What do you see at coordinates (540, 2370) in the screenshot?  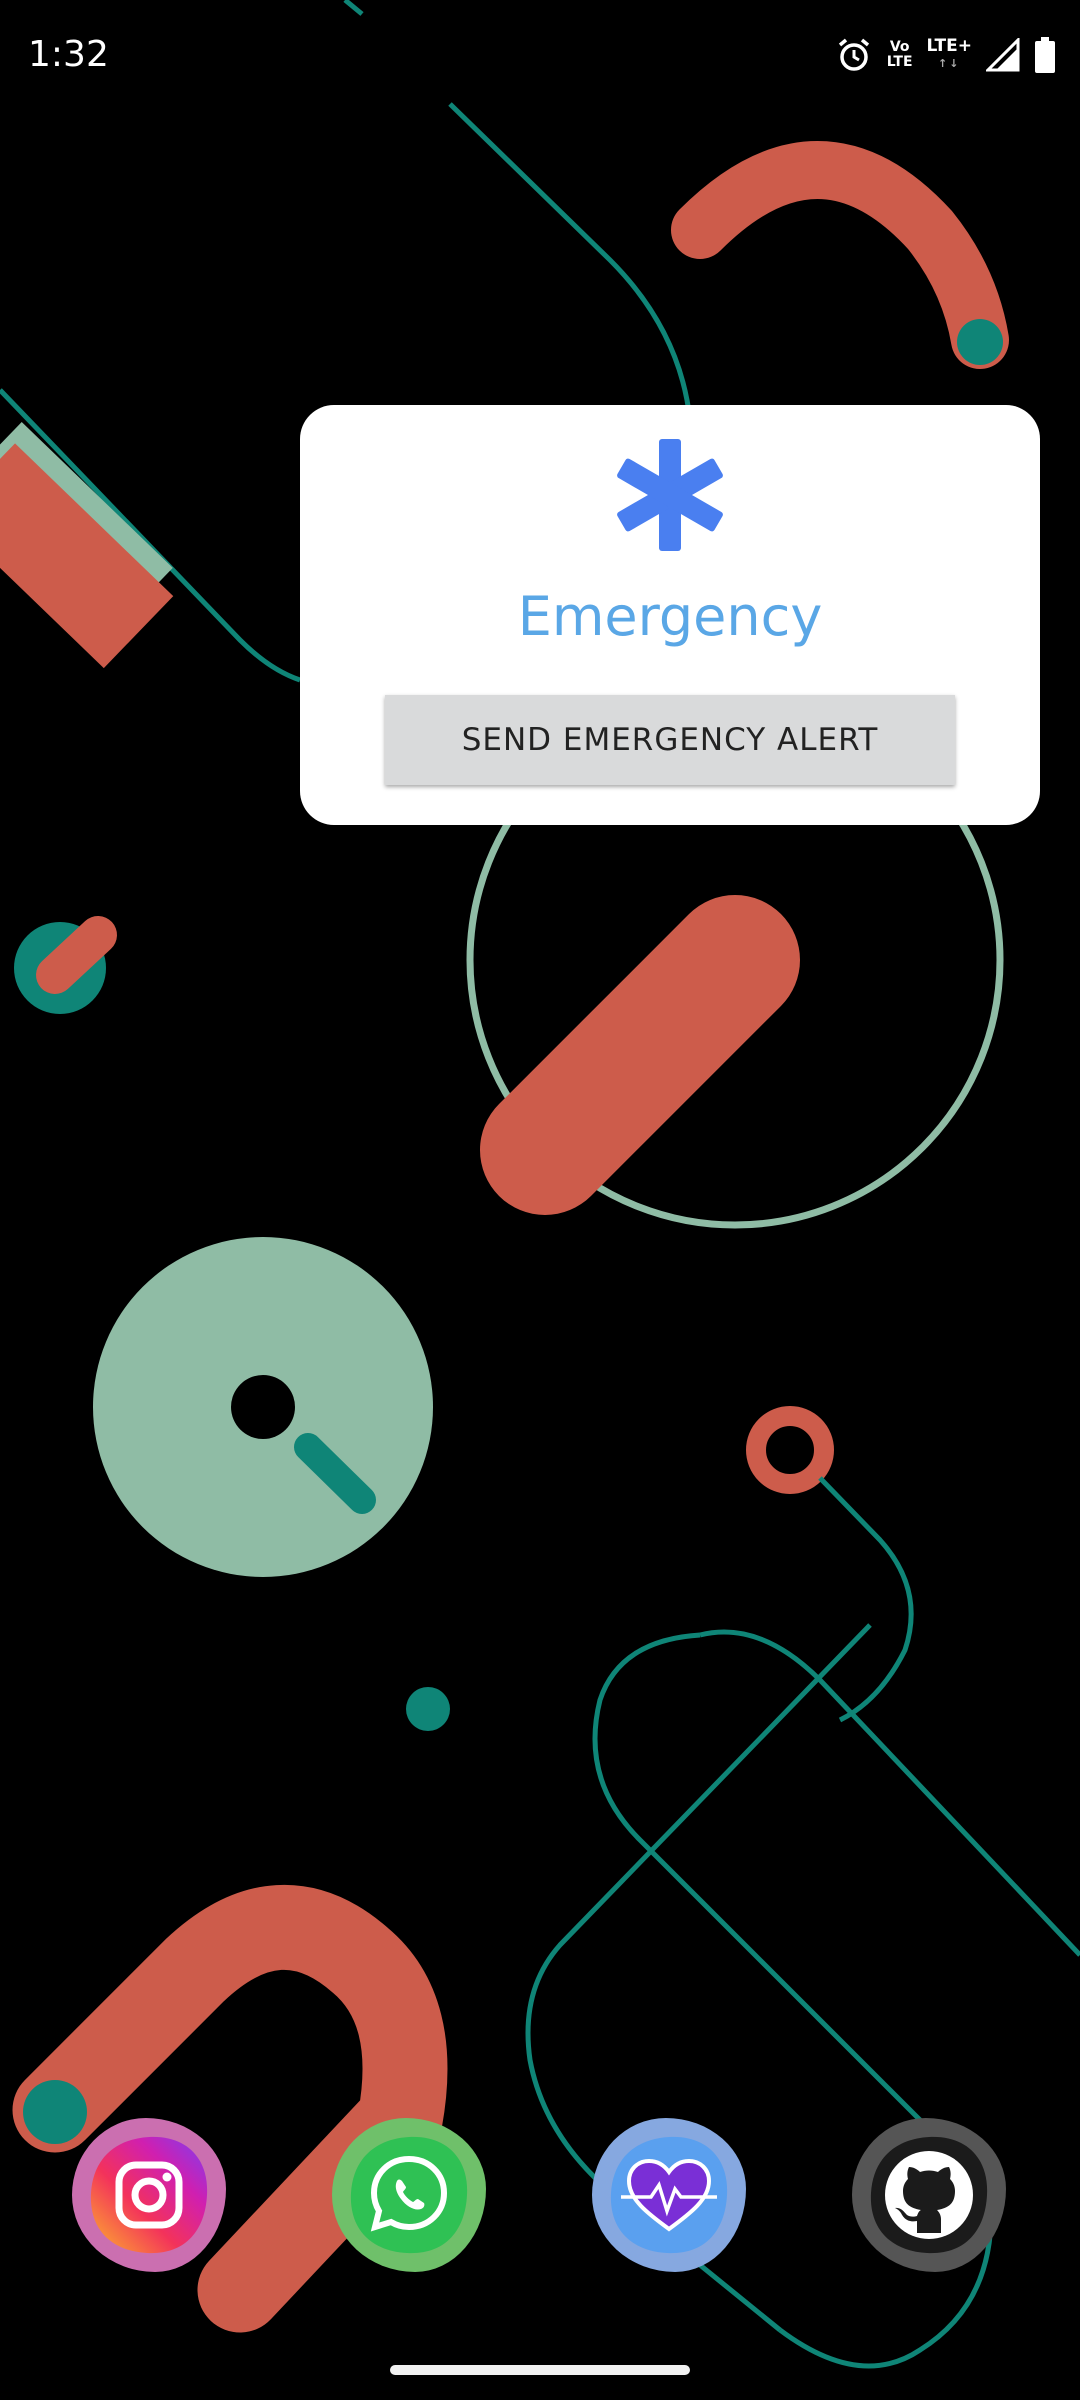 I see `gesture-nav-handle` at bounding box center [540, 2370].